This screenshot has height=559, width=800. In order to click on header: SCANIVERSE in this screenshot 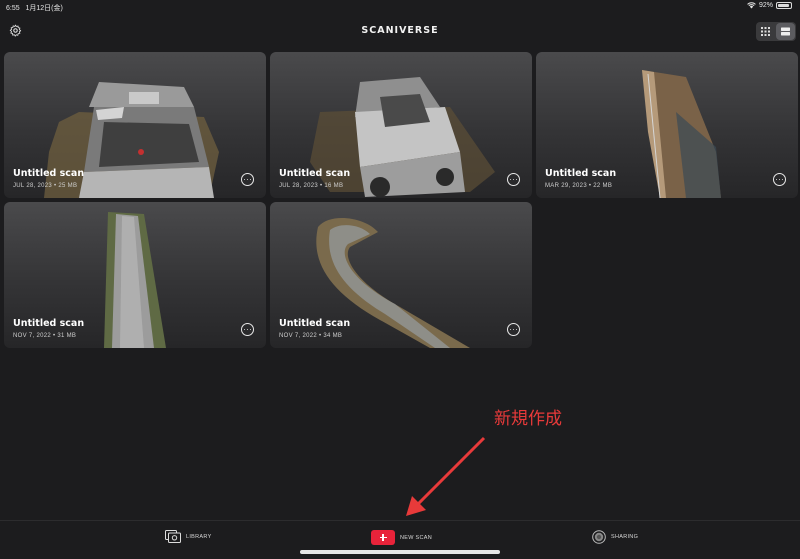, I will do `click(400, 31)`.